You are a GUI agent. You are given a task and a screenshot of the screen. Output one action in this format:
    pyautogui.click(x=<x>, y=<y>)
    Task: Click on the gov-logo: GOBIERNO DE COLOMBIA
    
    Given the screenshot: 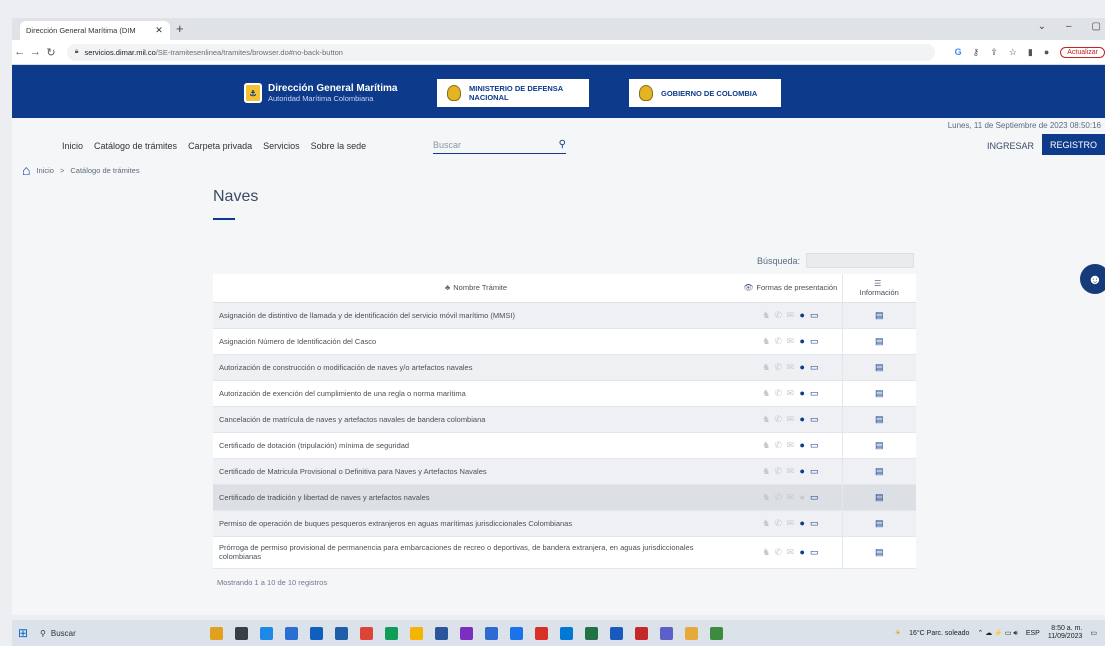 What is the action you would take?
    pyautogui.click(x=705, y=93)
    